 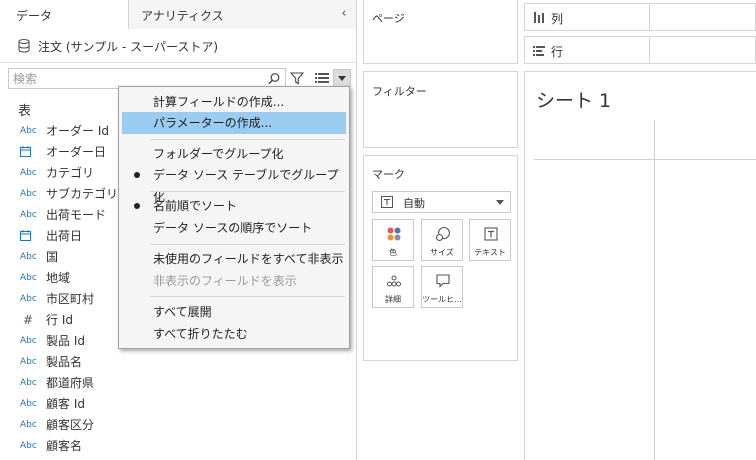 I want to click on search-input, so click(x=138, y=78).